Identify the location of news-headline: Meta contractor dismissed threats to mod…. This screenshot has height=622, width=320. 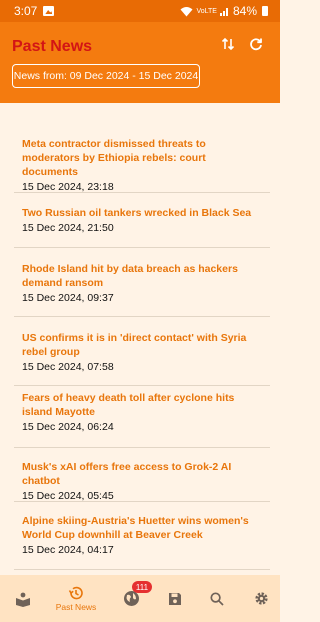
(114, 158).